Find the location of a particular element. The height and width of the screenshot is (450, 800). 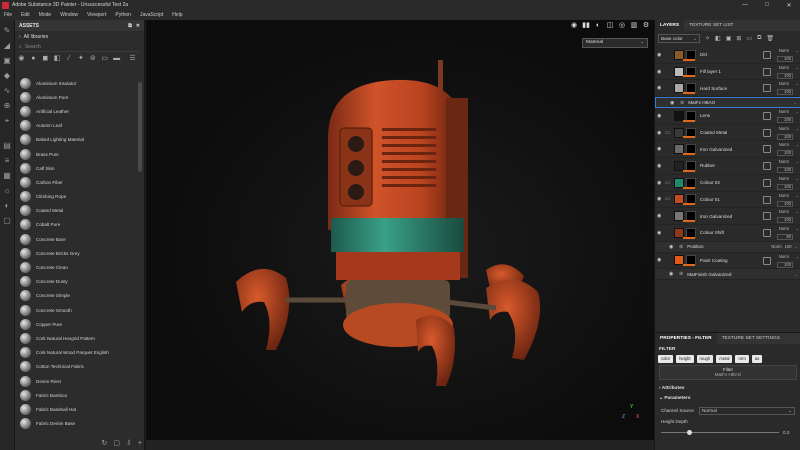

filter-textures-icon: ▭ is located at coordinates (104, 59).